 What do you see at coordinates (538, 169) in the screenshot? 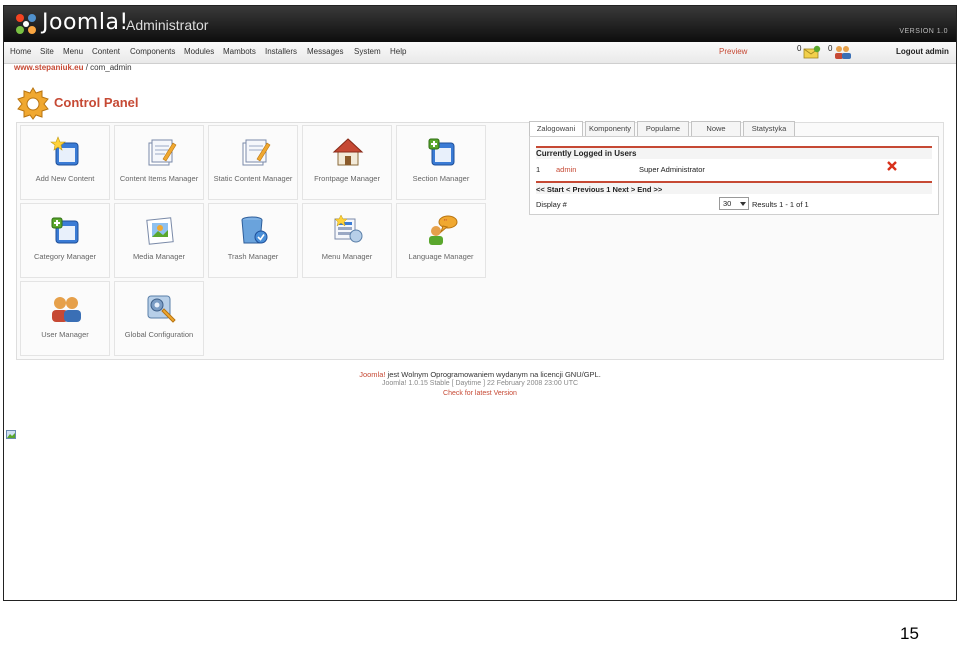
I see `row-number: 1` at bounding box center [538, 169].